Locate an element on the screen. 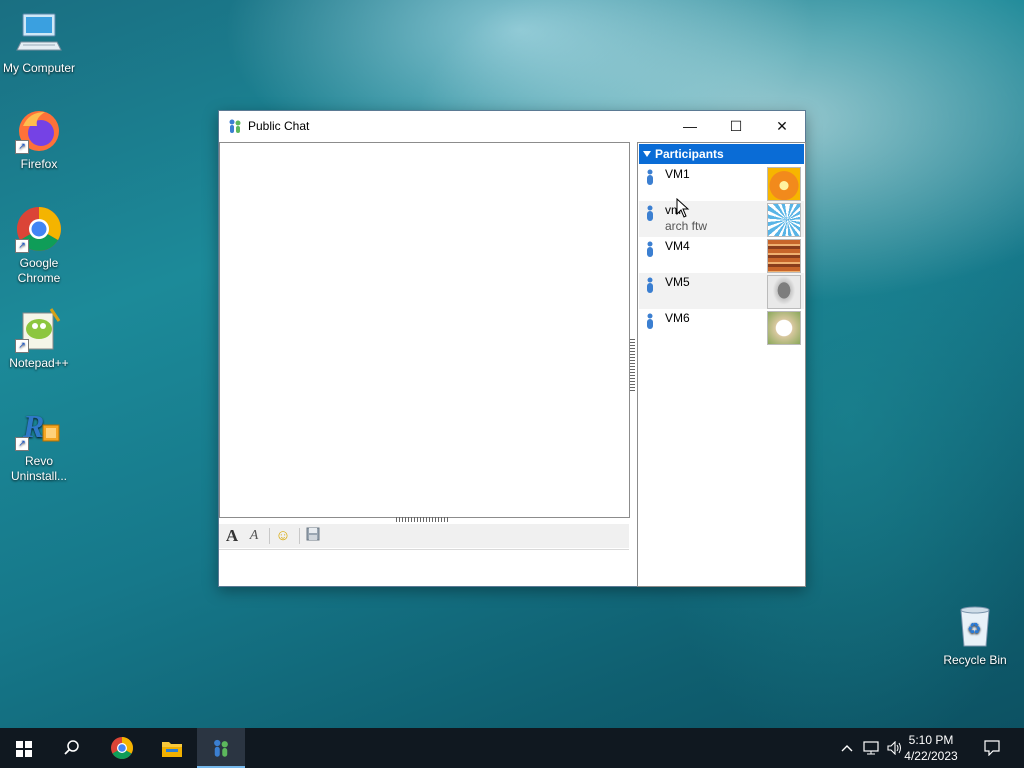 The image size is (1024, 768). participant-name: VM5 is located at coordinates (677, 282).